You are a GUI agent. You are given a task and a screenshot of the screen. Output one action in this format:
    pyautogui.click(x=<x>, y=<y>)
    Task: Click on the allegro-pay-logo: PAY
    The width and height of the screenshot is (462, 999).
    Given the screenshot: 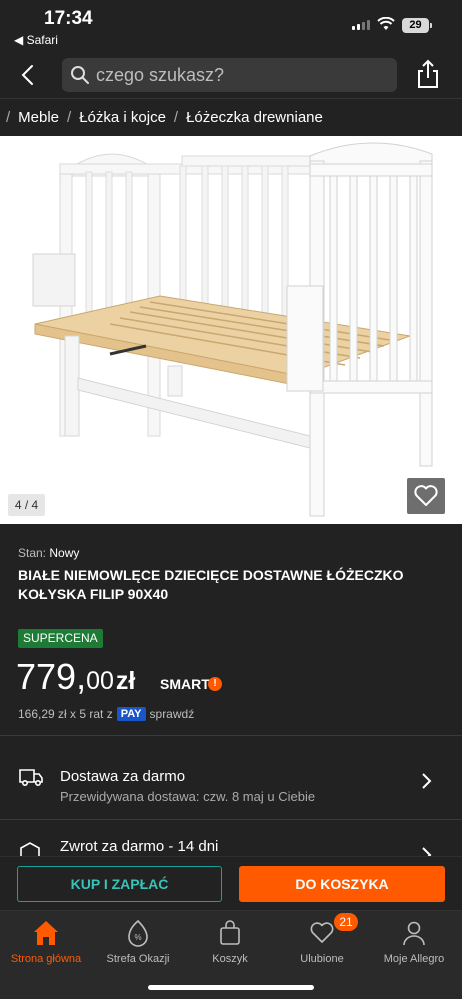 What is the action you would take?
    pyautogui.click(x=131, y=714)
    